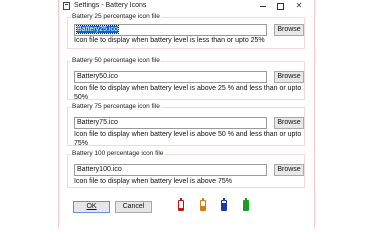 Image resolution: width=375 pixels, height=240 pixels. I want to click on battery-75-file-input: Battery75.ico, so click(170, 123).